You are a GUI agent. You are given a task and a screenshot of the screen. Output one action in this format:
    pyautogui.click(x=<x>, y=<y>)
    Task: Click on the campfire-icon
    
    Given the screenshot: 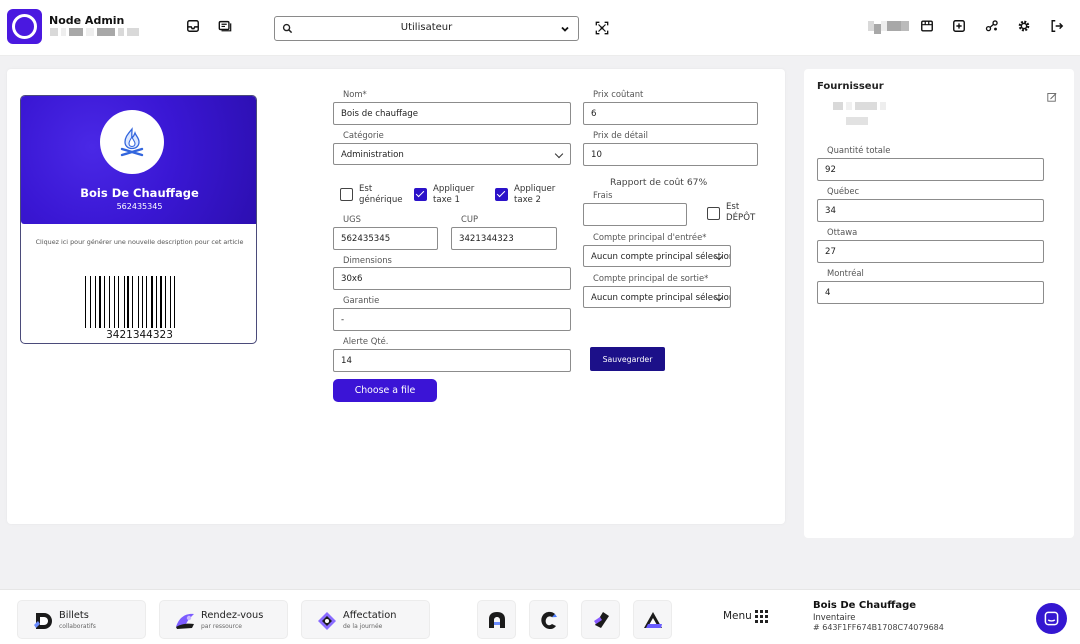 What is the action you would take?
    pyautogui.click(x=132, y=142)
    